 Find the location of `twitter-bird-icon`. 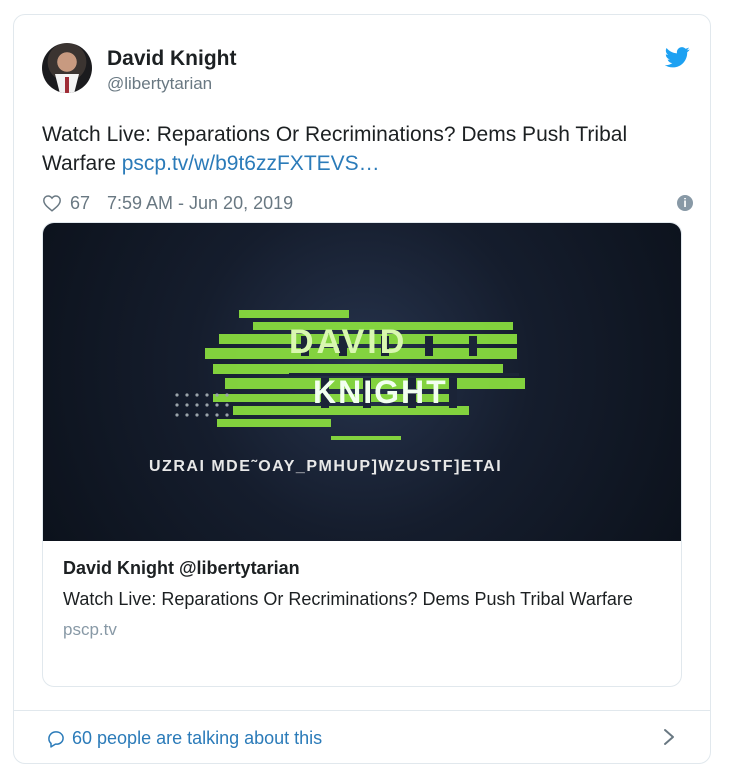

twitter-bird-icon is located at coordinates (677, 57).